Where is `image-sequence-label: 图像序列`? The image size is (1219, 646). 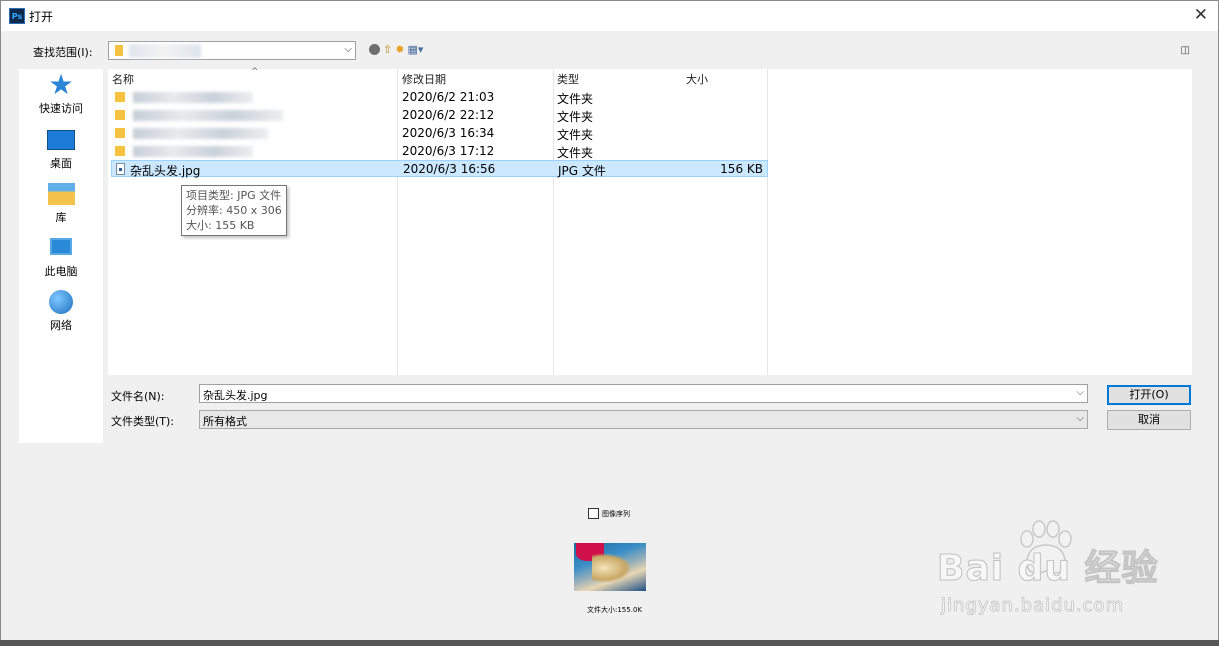
image-sequence-label: 图像序列 is located at coordinates (616, 513).